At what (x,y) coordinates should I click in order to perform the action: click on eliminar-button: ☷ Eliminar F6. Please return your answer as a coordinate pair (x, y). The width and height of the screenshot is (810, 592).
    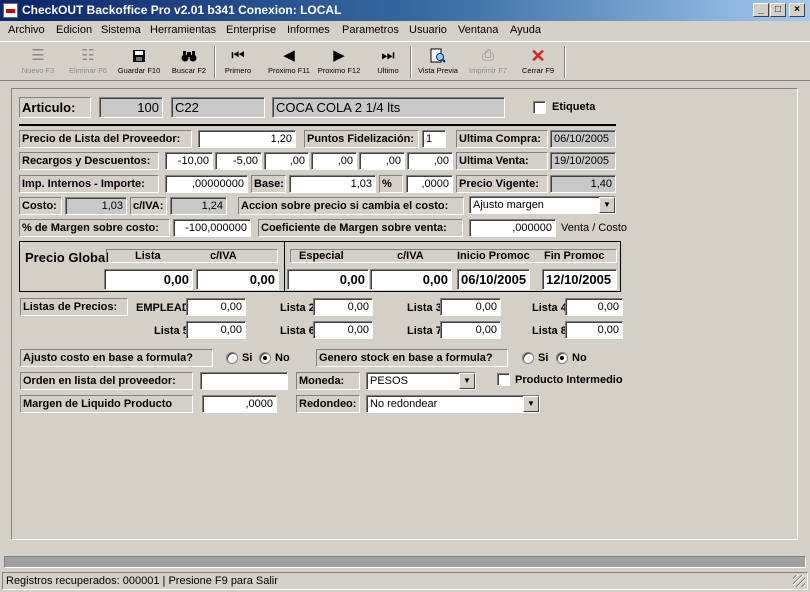
    Looking at the image, I should click on (88, 63).